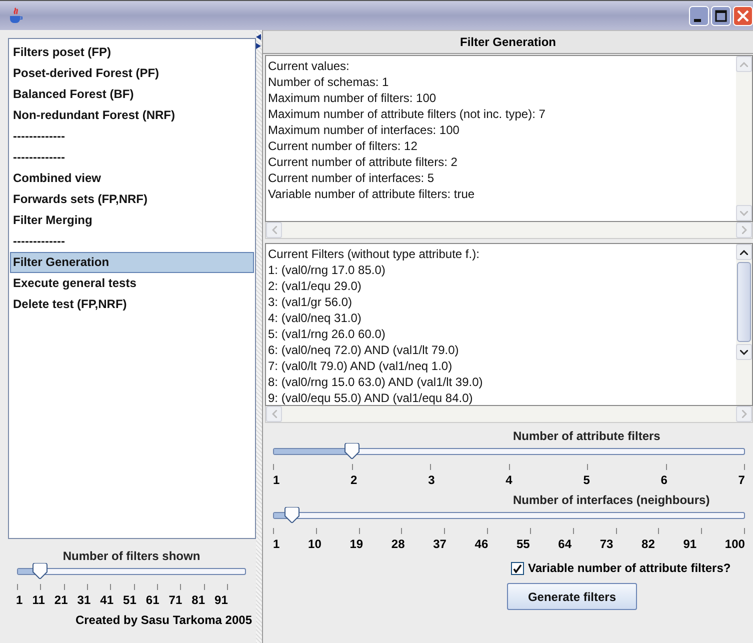  Describe the element at coordinates (741, 480) in the screenshot. I see `tick-label: 7` at that location.